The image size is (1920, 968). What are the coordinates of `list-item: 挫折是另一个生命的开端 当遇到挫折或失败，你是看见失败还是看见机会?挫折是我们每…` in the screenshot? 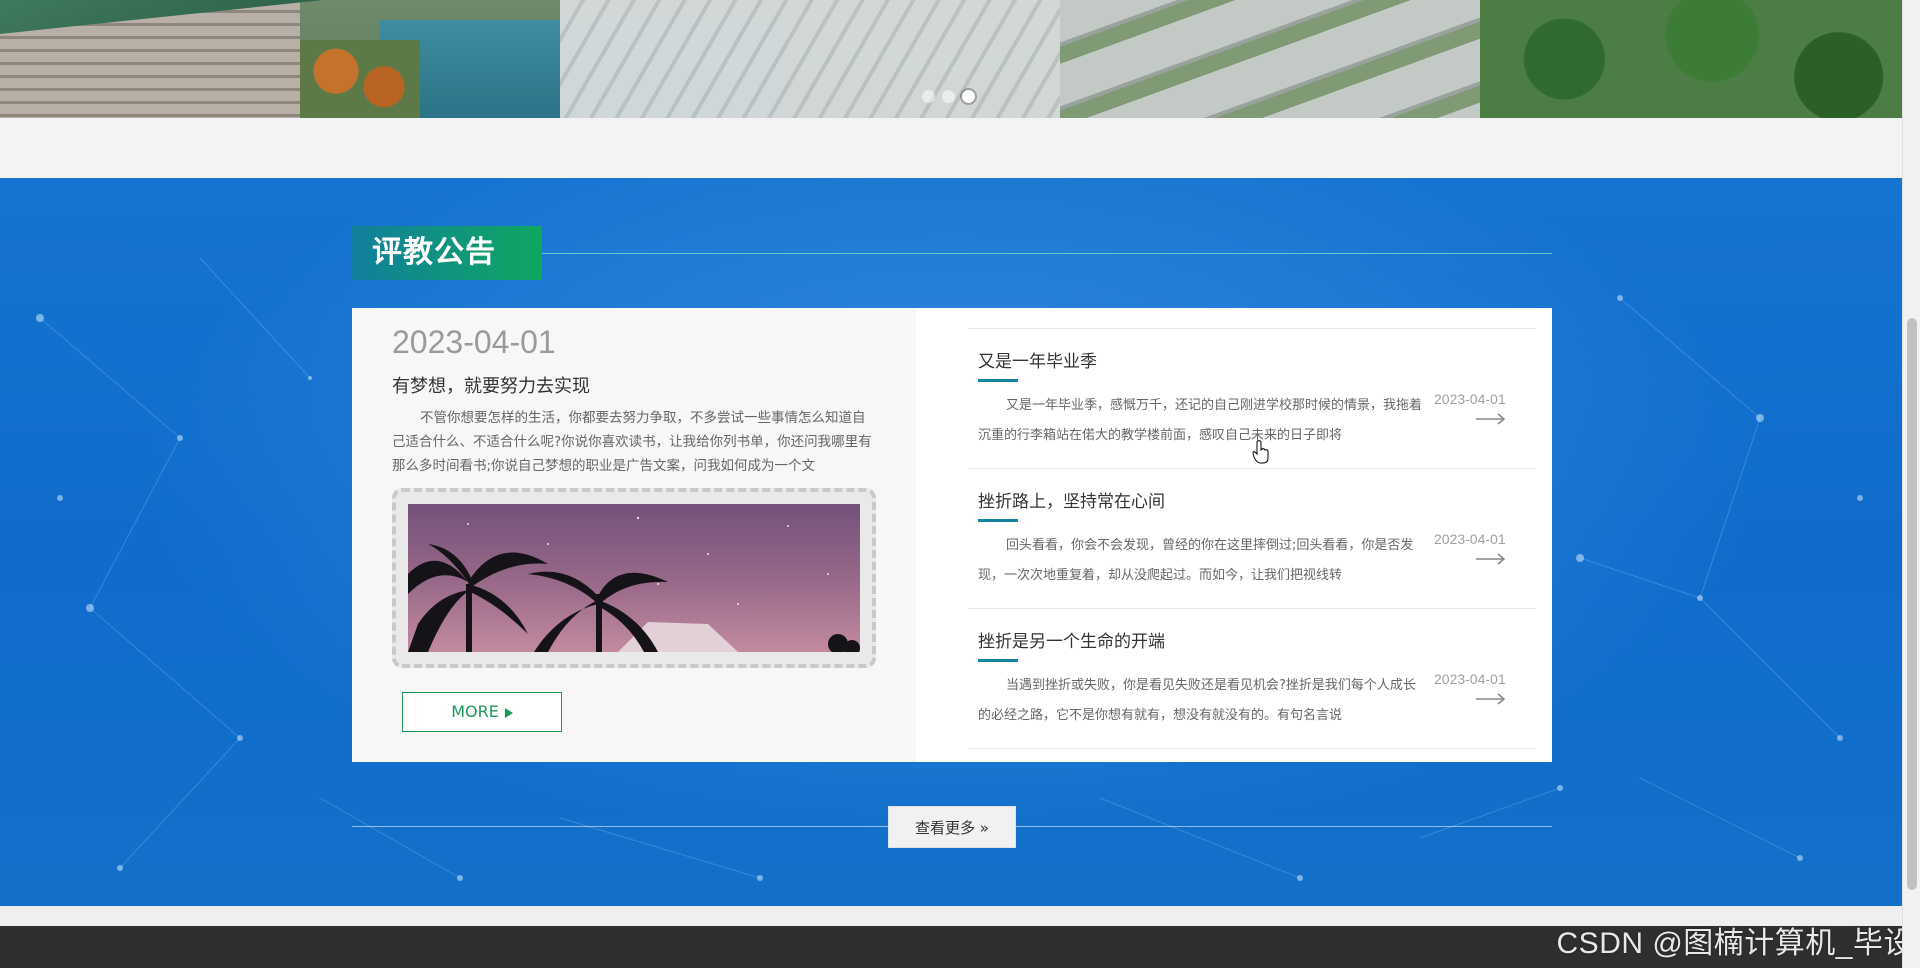 It's located at (1252, 679).